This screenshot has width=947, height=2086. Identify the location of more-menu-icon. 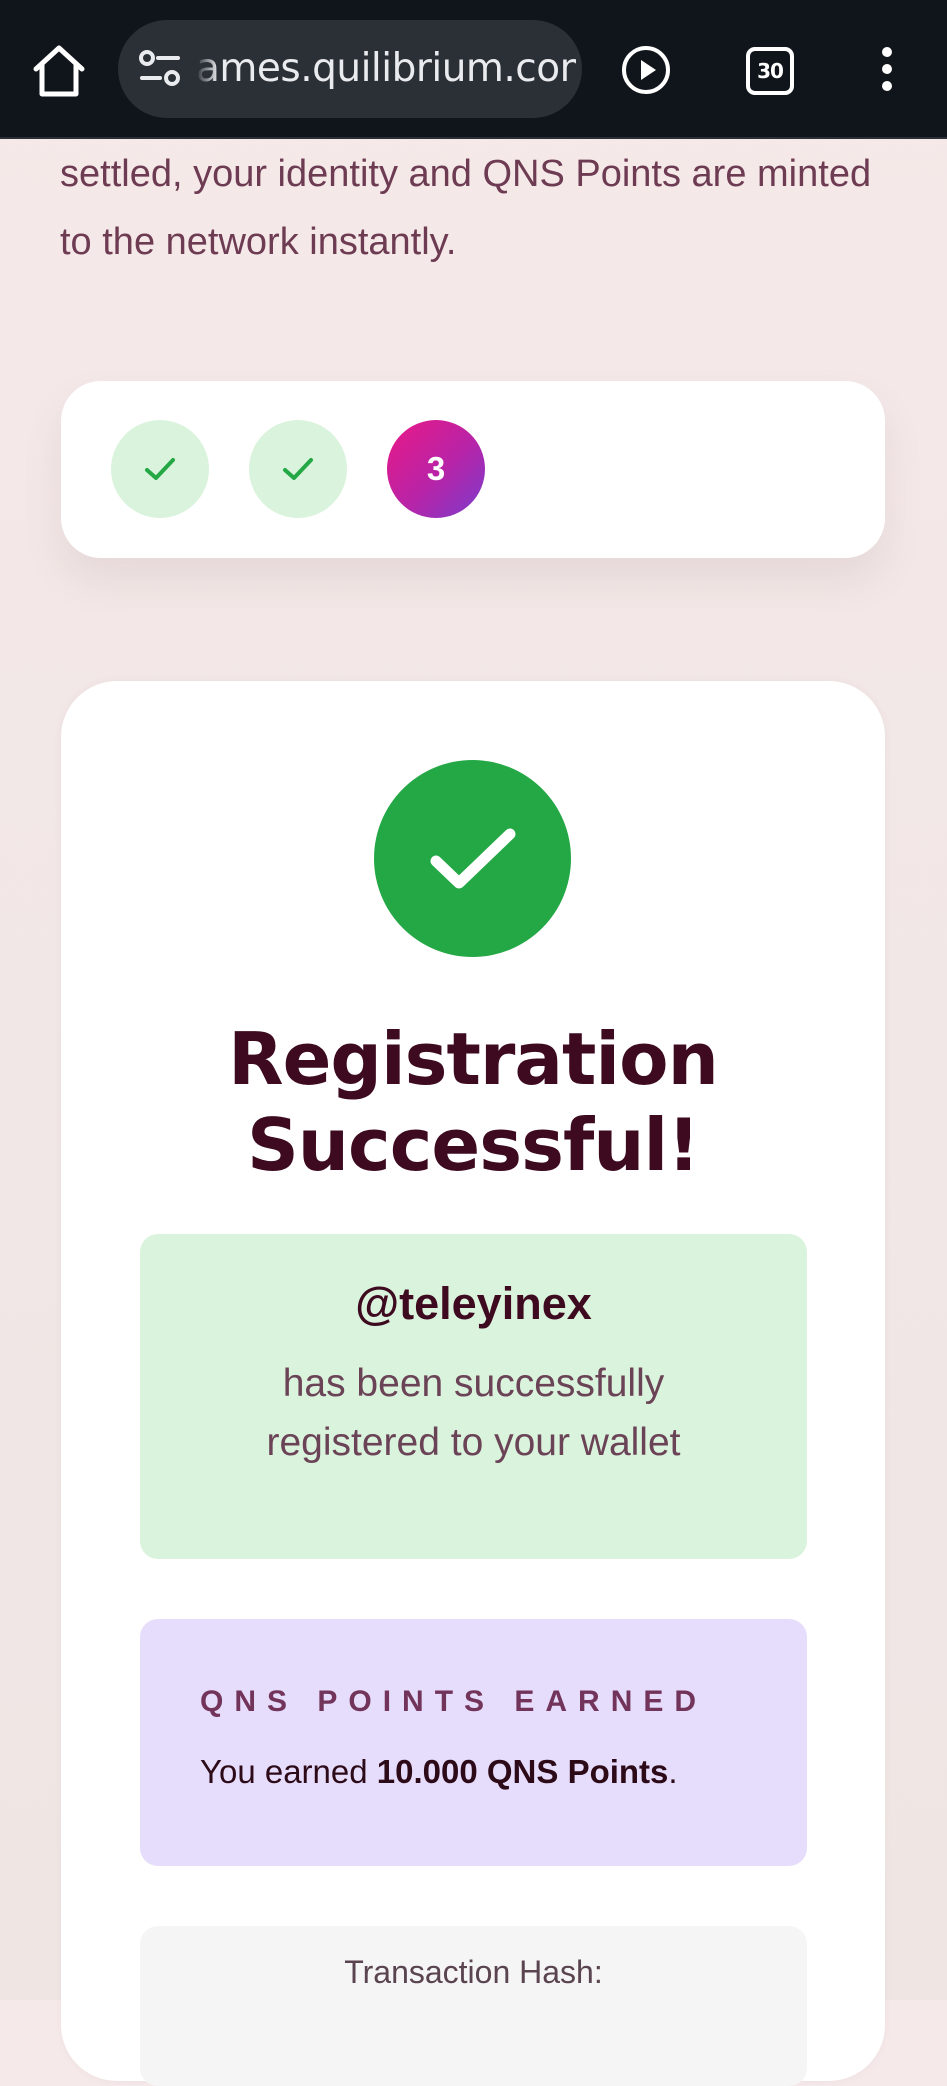
(887, 69).